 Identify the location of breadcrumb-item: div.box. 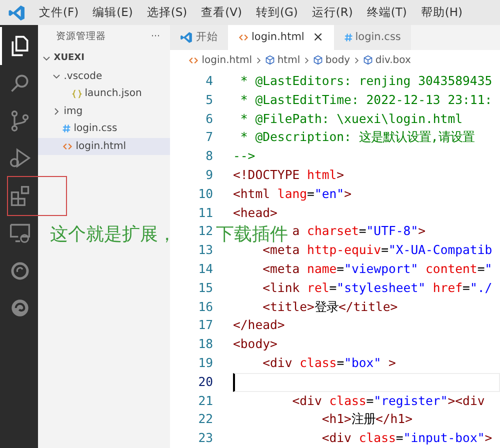
(386, 60).